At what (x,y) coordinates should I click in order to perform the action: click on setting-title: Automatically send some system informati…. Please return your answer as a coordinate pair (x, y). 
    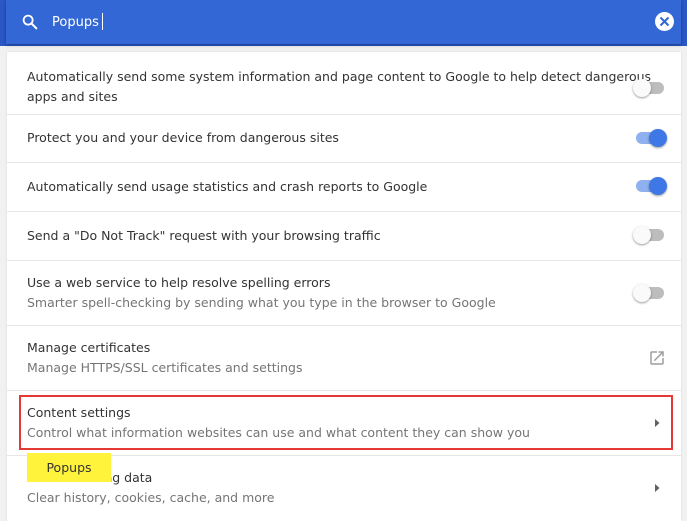
    Looking at the image, I should click on (339, 76).